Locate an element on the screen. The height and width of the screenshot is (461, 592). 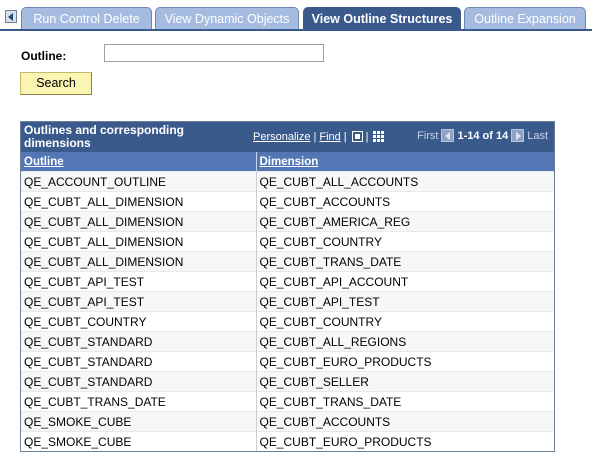
dimension-cell: QE_CUBT_API_TEST is located at coordinates (405, 301).